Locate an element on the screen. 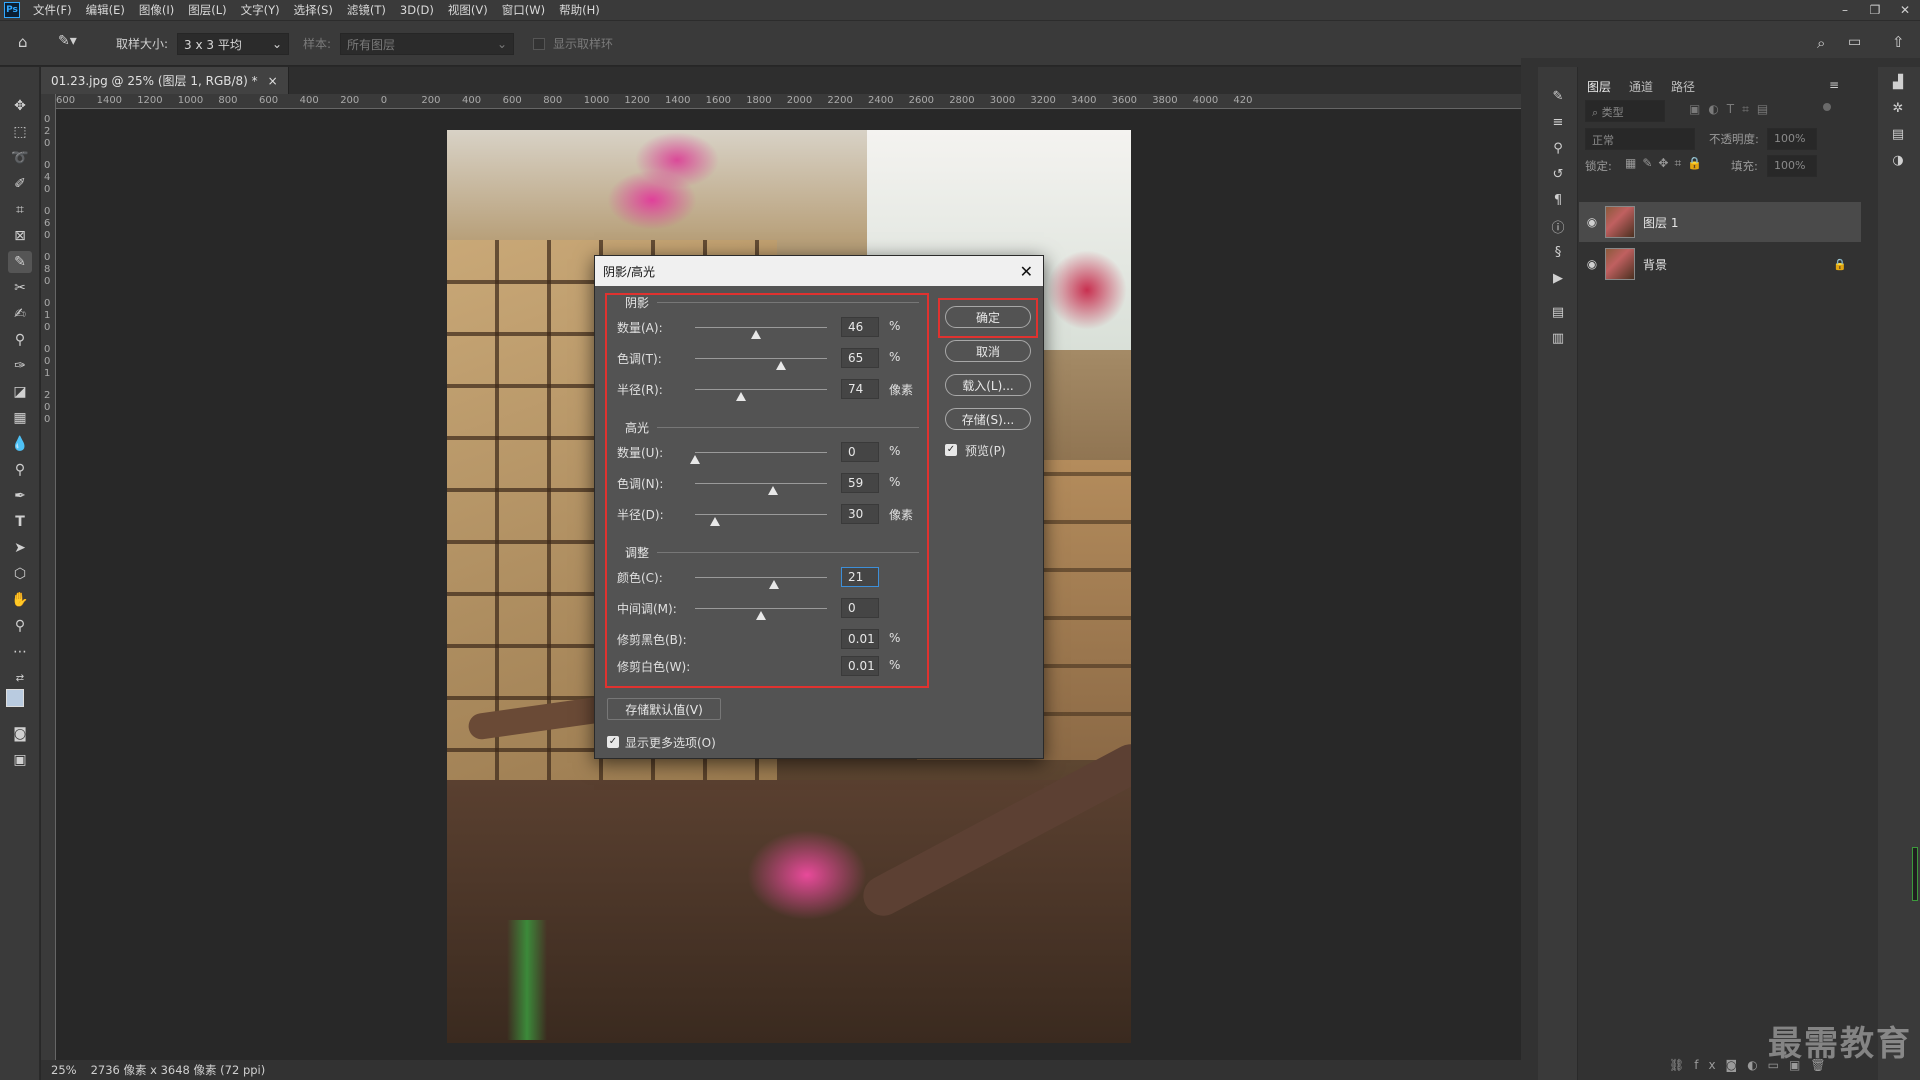 The image size is (1920, 1080). glyphs-icon: § is located at coordinates (1558, 252).